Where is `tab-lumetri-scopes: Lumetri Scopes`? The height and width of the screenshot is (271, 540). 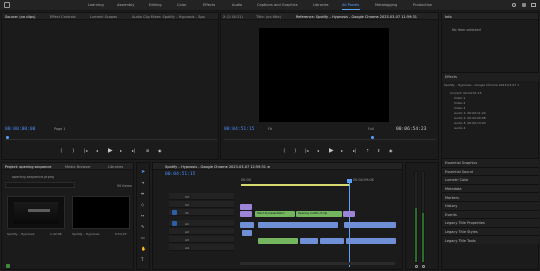
tab-lumetri-scopes: Lumetri Scopes is located at coordinates (103, 17).